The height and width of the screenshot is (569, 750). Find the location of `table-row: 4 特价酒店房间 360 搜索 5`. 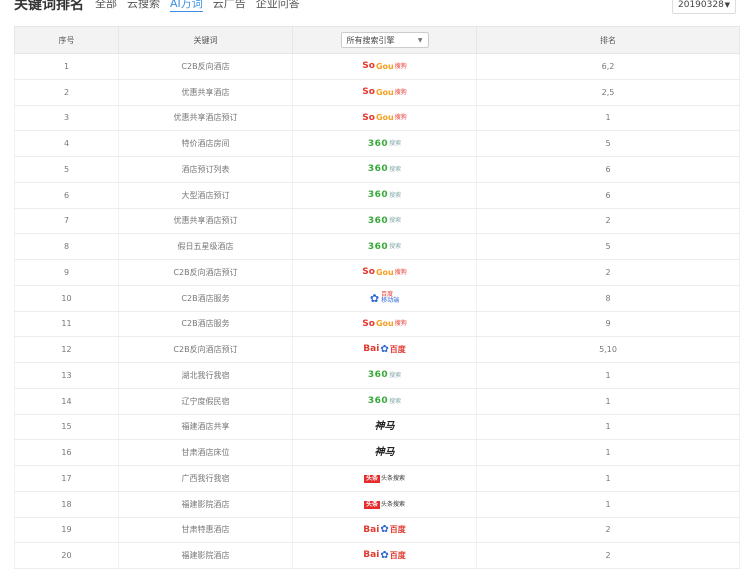

table-row: 4 特价酒店房间 360 搜索 5 is located at coordinates (377, 143).